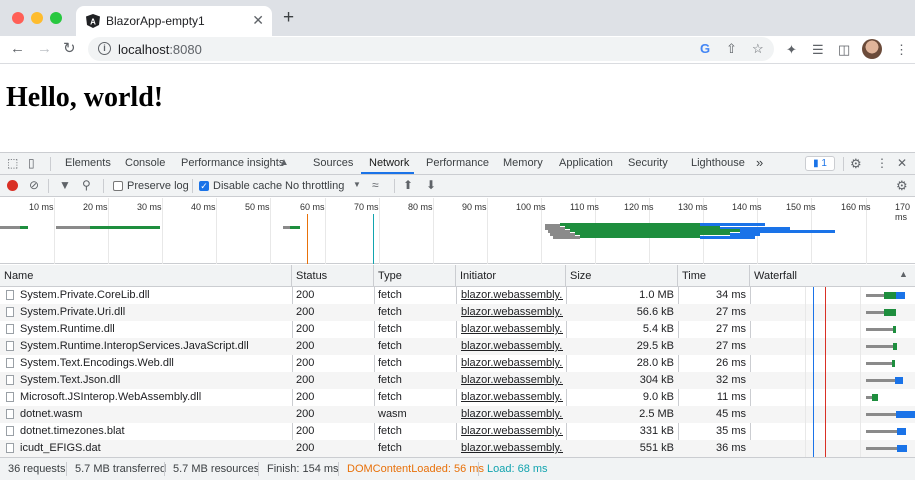 The height and width of the screenshot is (480, 915). Describe the element at coordinates (415, 276) in the screenshot. I see `column-header-type: Type` at that location.